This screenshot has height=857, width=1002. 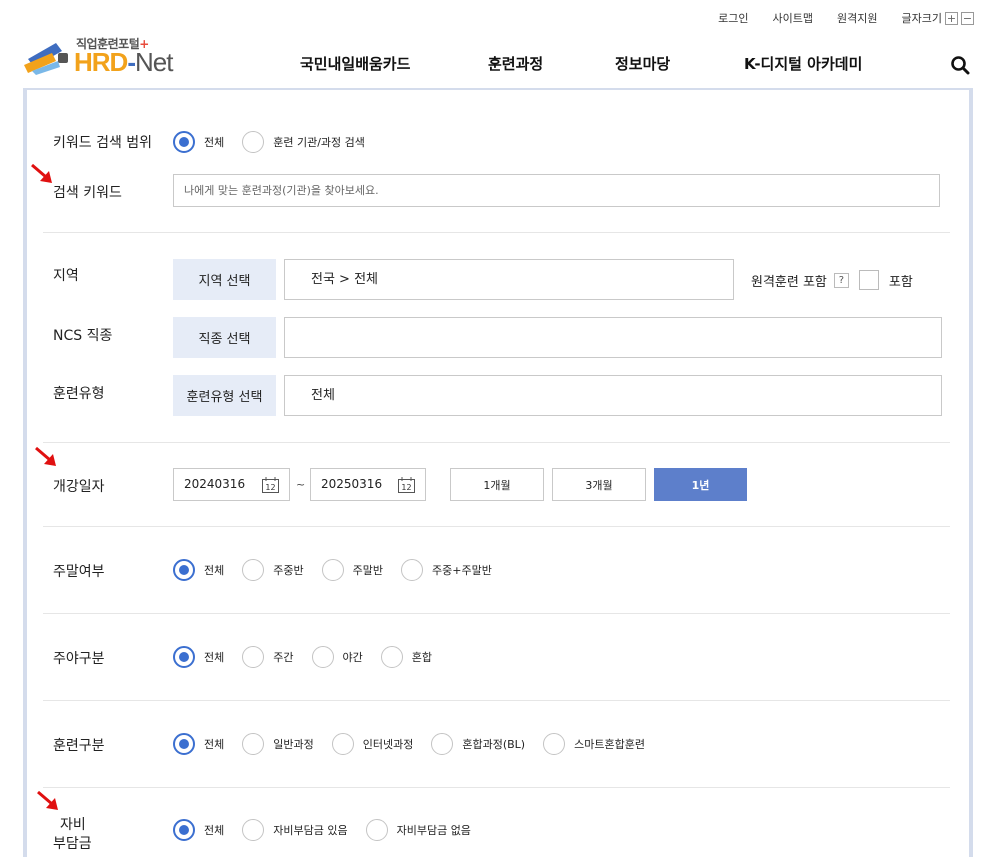 I want to click on start-date-to-input: 20250316 12, so click(x=368, y=484).